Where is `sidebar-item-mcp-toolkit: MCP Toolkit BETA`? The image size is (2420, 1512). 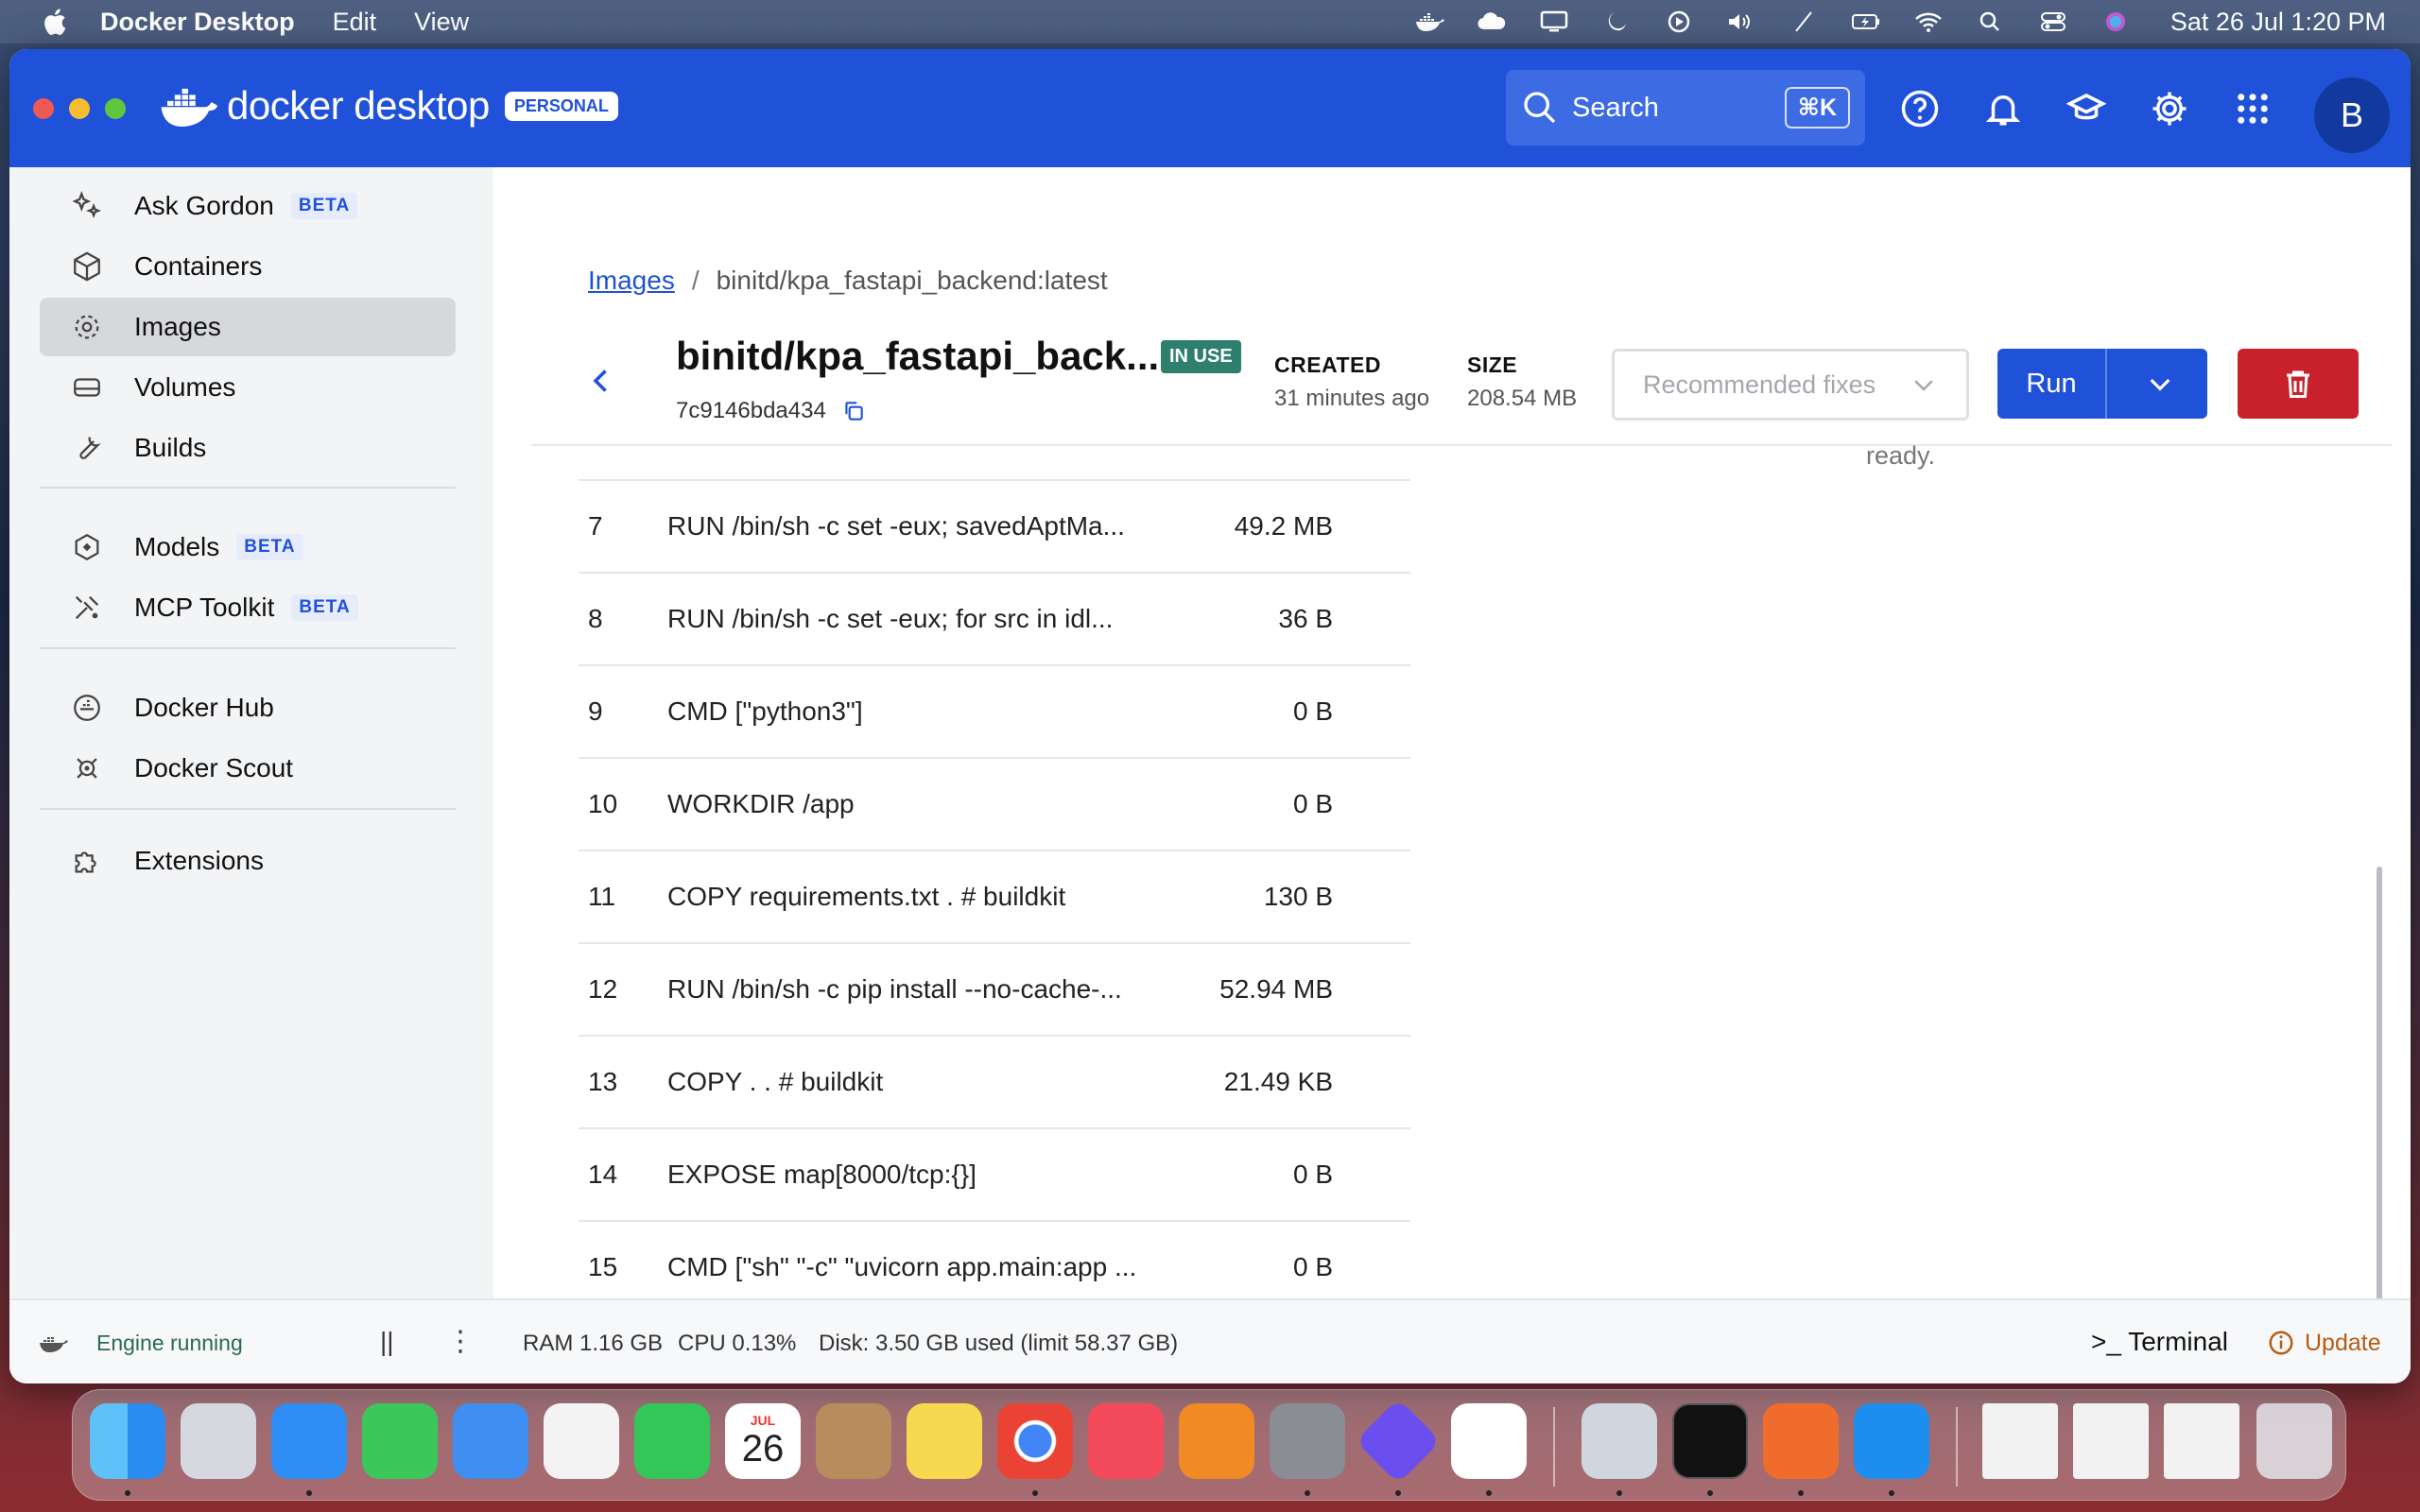
sidebar-item-mcp-toolkit: MCP Toolkit BETA is located at coordinates (248, 607).